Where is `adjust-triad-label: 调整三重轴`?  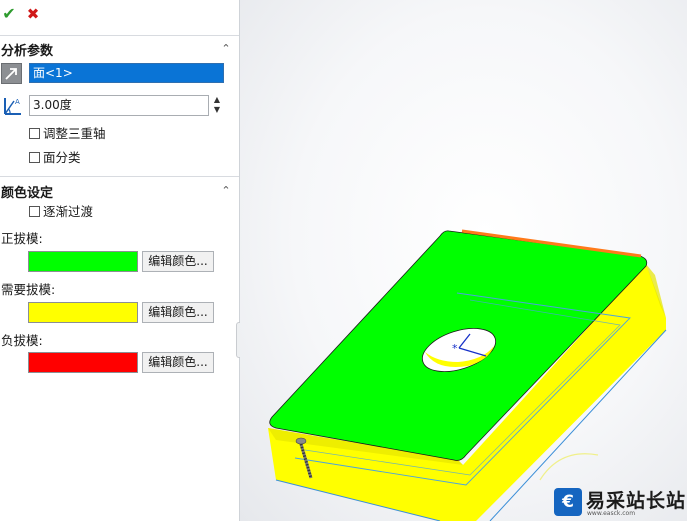 adjust-triad-label: 调整三重轴 is located at coordinates (74, 133).